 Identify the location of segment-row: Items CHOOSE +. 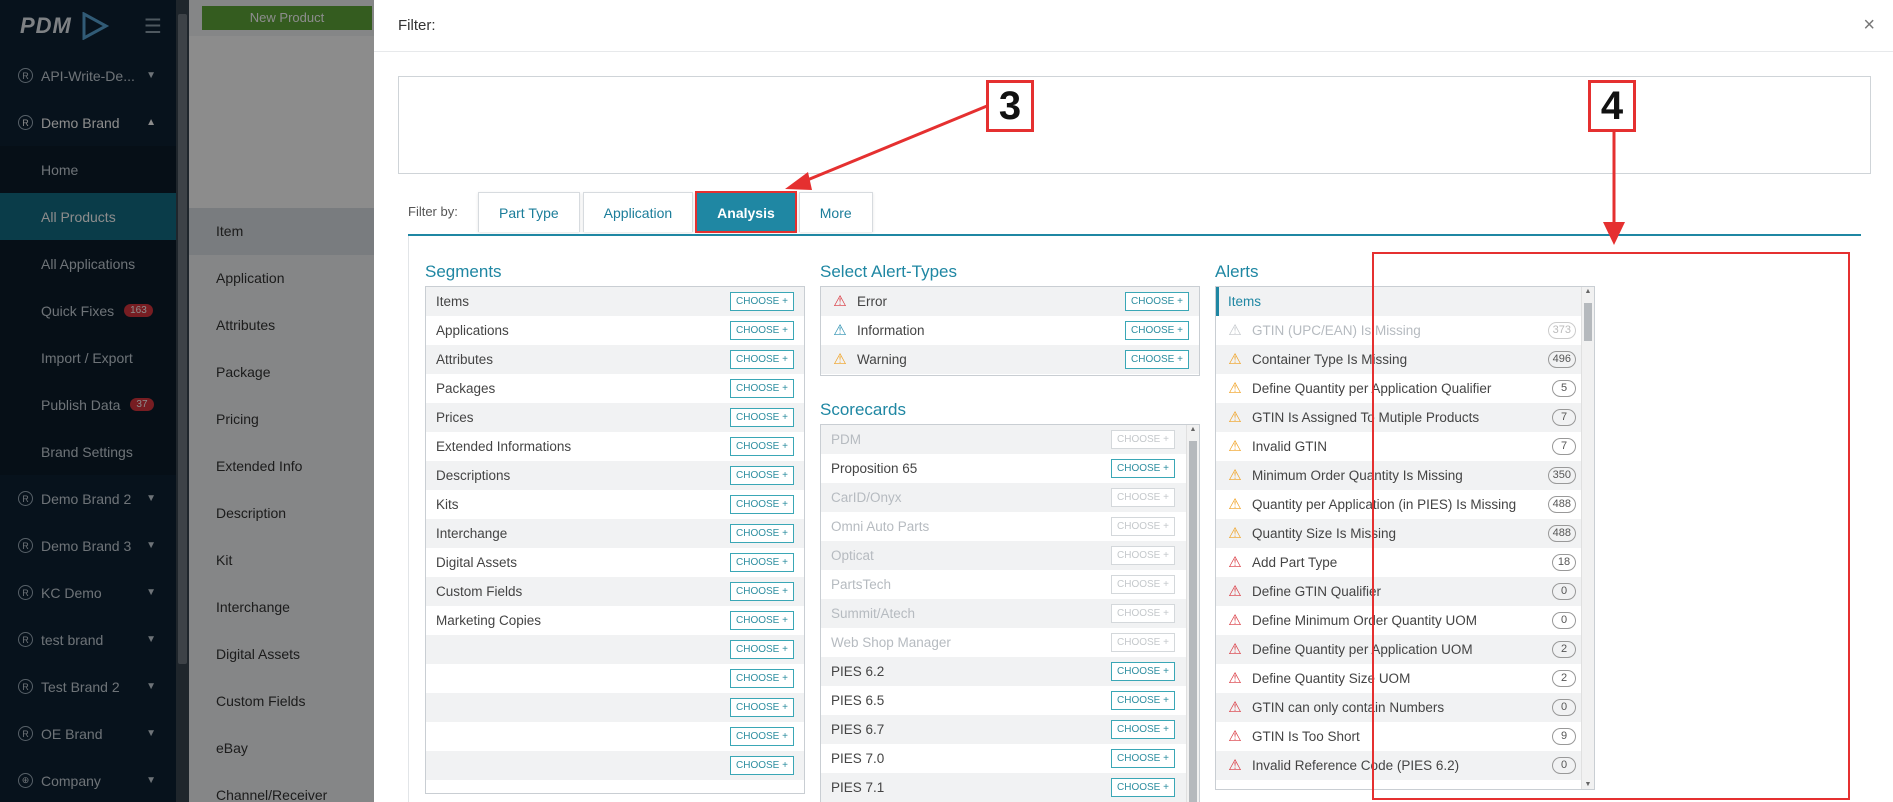
(615, 301).